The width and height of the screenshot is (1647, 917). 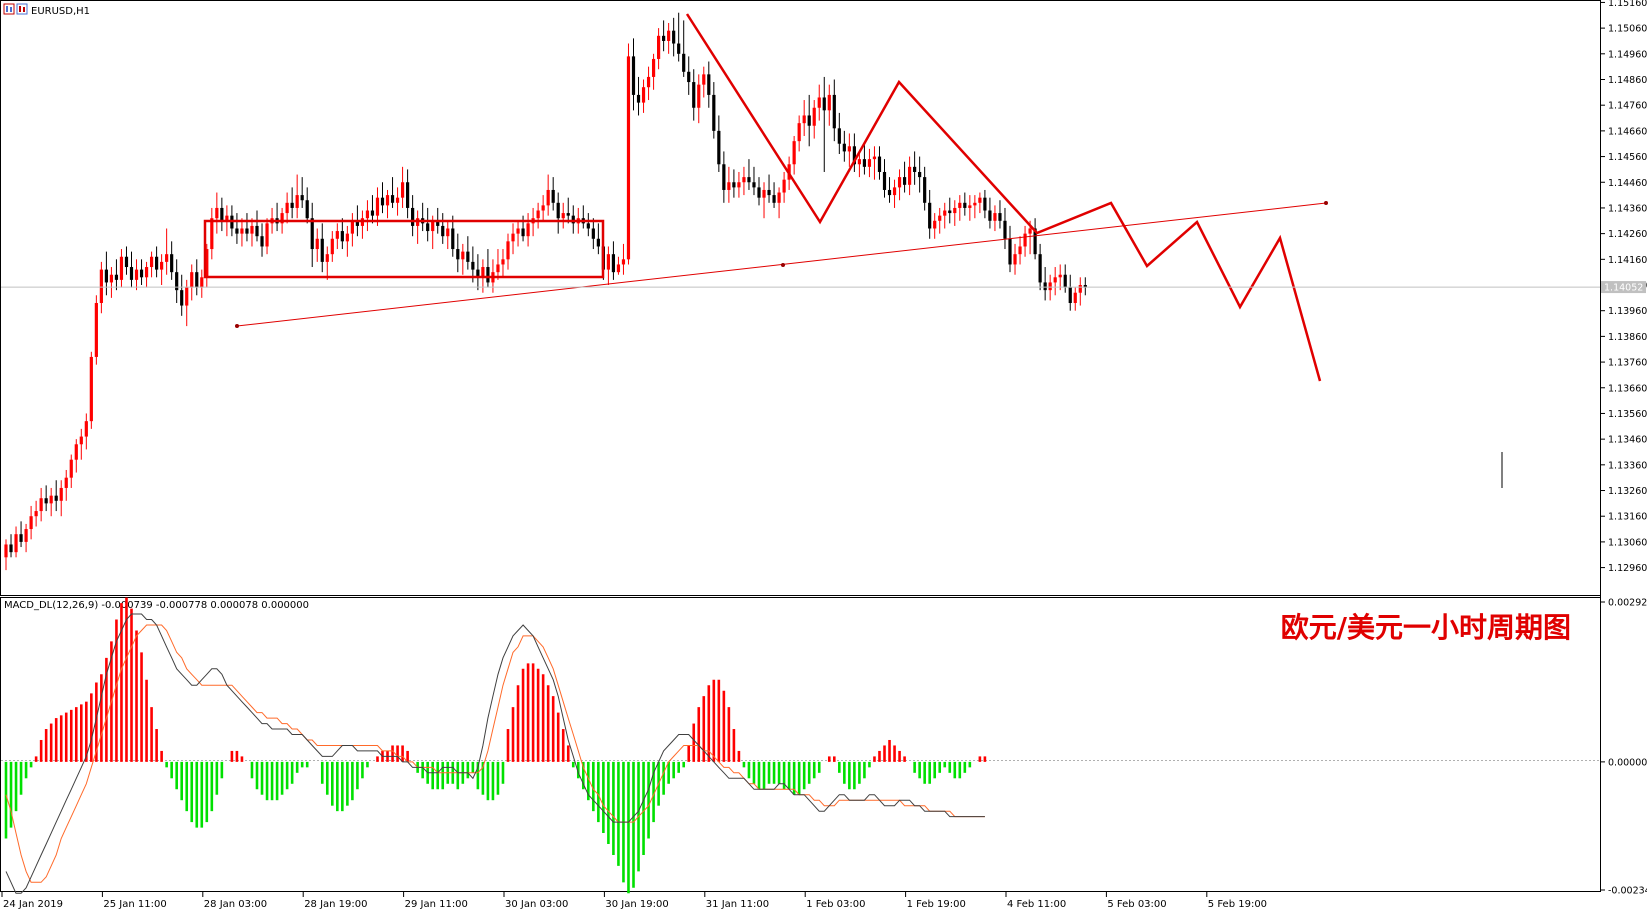 What do you see at coordinates (1627, 414) in the screenshot?
I see `price-tick-label: 1.13560` at bounding box center [1627, 414].